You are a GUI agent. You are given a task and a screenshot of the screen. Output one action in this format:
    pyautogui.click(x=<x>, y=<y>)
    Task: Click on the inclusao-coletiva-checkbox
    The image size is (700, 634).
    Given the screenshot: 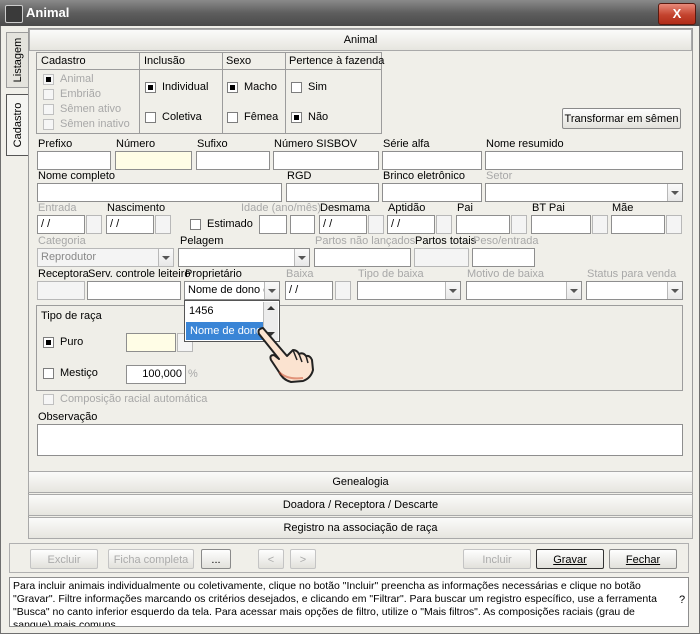 What is the action you would take?
    pyautogui.click(x=150, y=117)
    